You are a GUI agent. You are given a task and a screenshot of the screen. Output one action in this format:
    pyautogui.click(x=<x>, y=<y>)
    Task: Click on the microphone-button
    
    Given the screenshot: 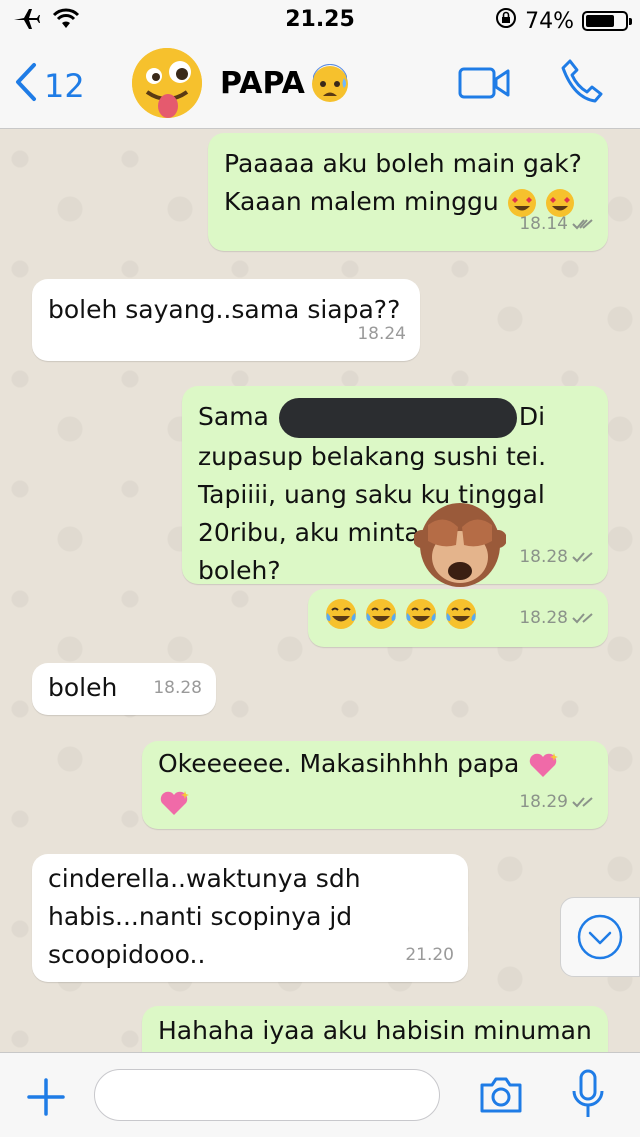 What is the action you would take?
    pyautogui.click(x=588, y=1097)
    